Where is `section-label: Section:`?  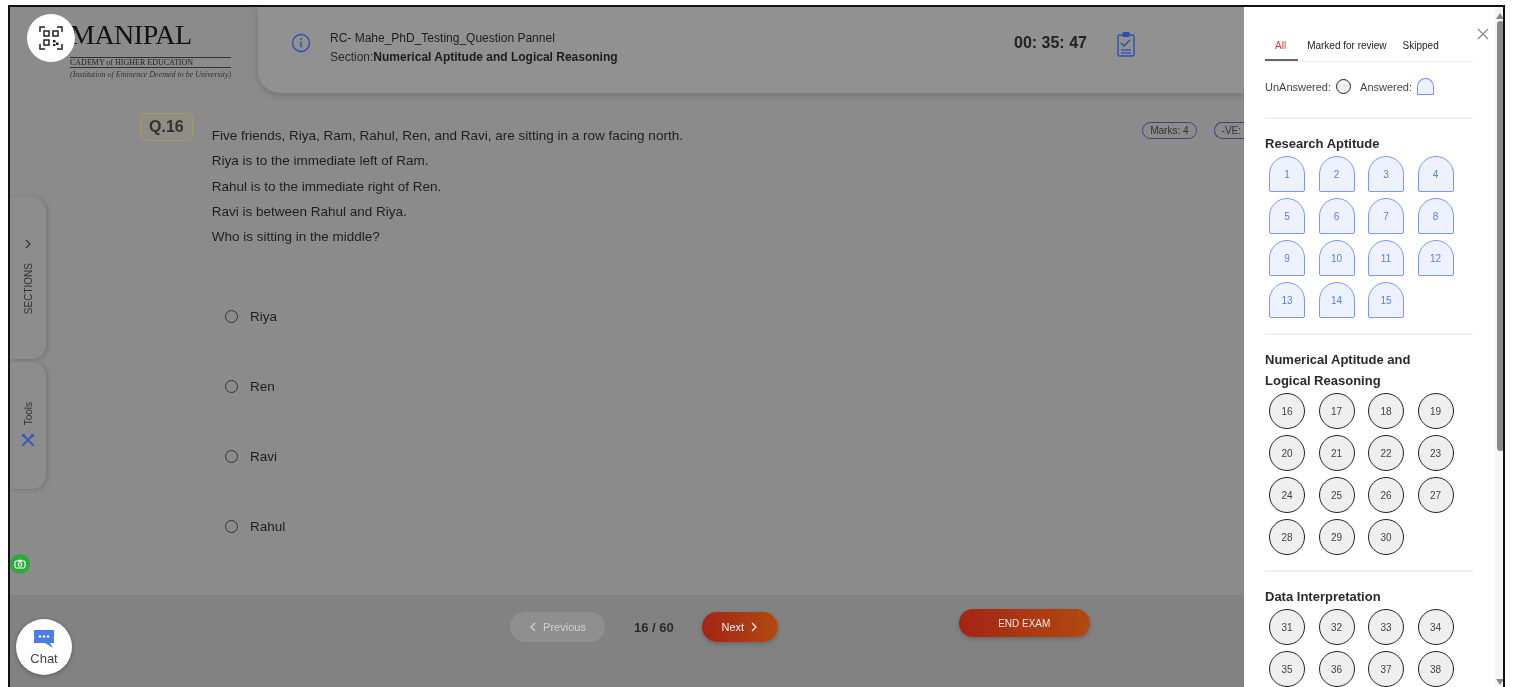 section-label: Section: is located at coordinates (352, 57).